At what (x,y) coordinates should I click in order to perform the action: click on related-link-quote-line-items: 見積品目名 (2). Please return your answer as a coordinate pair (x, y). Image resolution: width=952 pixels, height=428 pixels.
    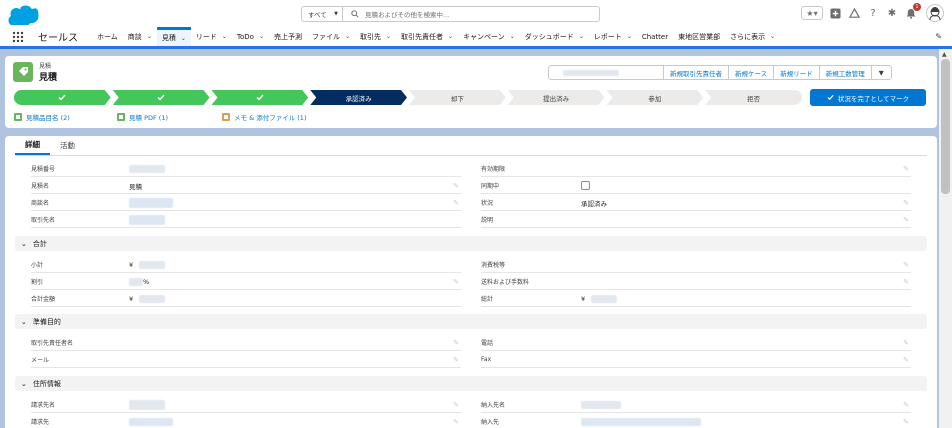
    Looking at the image, I should click on (42, 117).